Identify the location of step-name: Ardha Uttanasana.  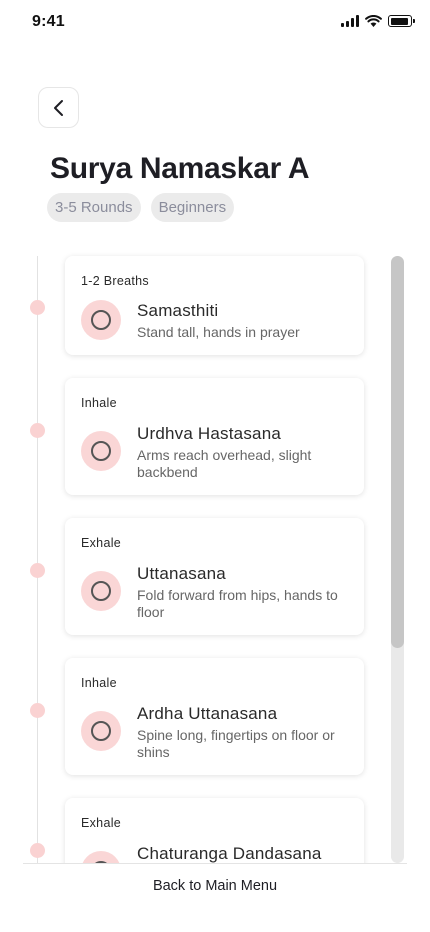
(207, 713).